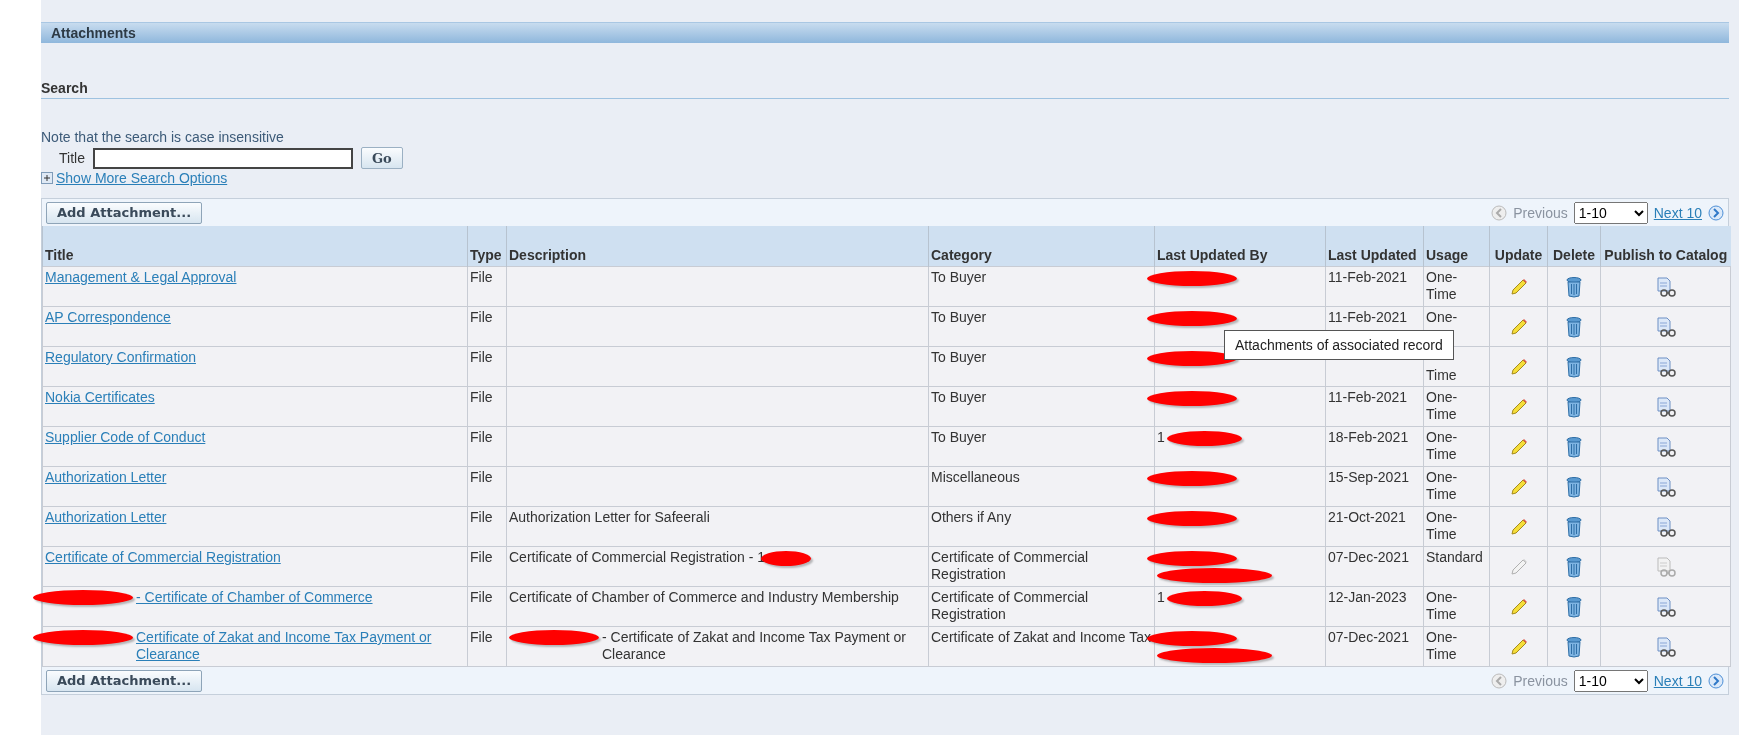  What do you see at coordinates (1339, 345) in the screenshot?
I see `tooltip: Attachments of associated record` at bounding box center [1339, 345].